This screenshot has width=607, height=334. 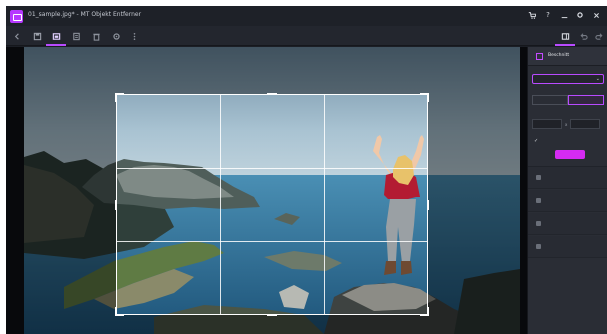 What do you see at coordinates (585, 124) in the screenshot?
I see `height-field` at bounding box center [585, 124].